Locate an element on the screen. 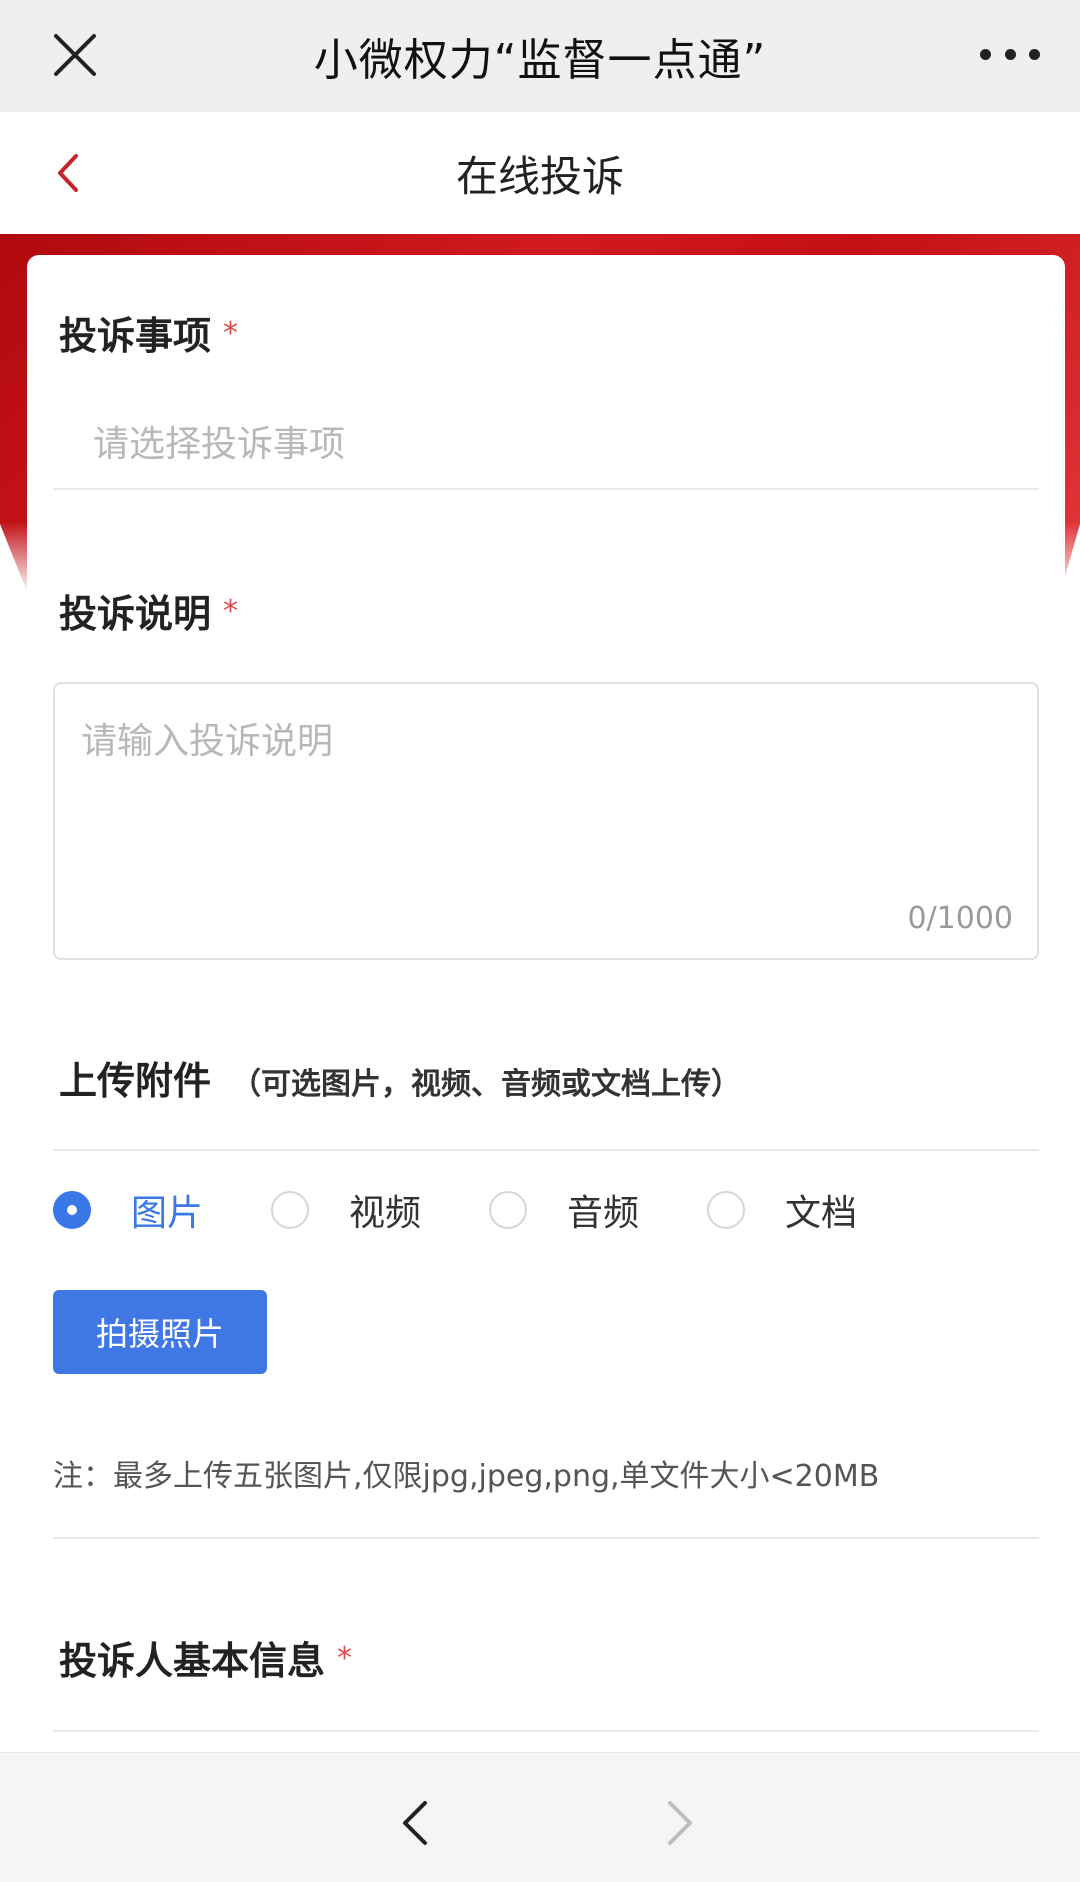  complainant-label-text: 投诉人基本信息 is located at coordinates (192, 1661).